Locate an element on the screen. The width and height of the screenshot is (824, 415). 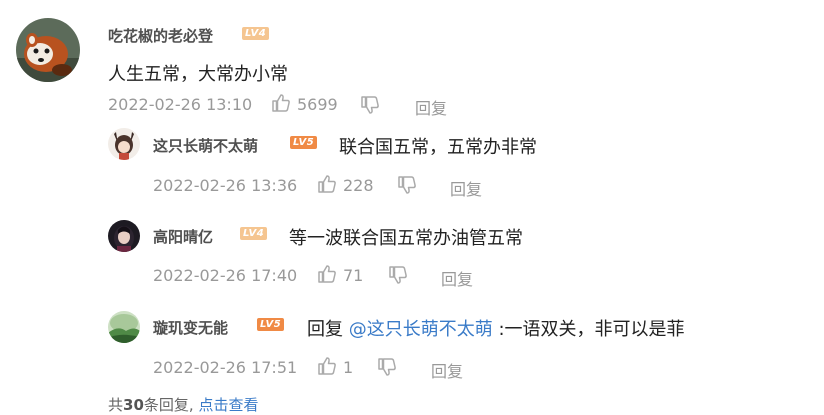
like-count: 1 is located at coordinates (348, 367).